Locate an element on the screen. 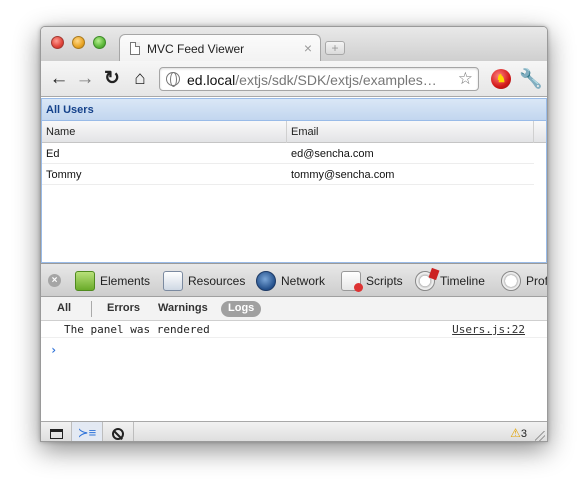 This screenshot has height=497, width=588. devtools-status-bar: ≻≡ ⚠3 is located at coordinates (294, 431).